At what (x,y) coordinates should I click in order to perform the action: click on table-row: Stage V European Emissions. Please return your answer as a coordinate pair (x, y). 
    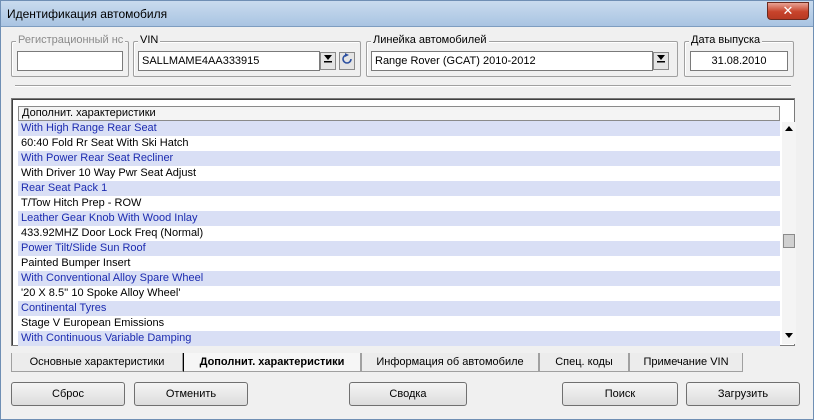
    Looking at the image, I should click on (399, 323).